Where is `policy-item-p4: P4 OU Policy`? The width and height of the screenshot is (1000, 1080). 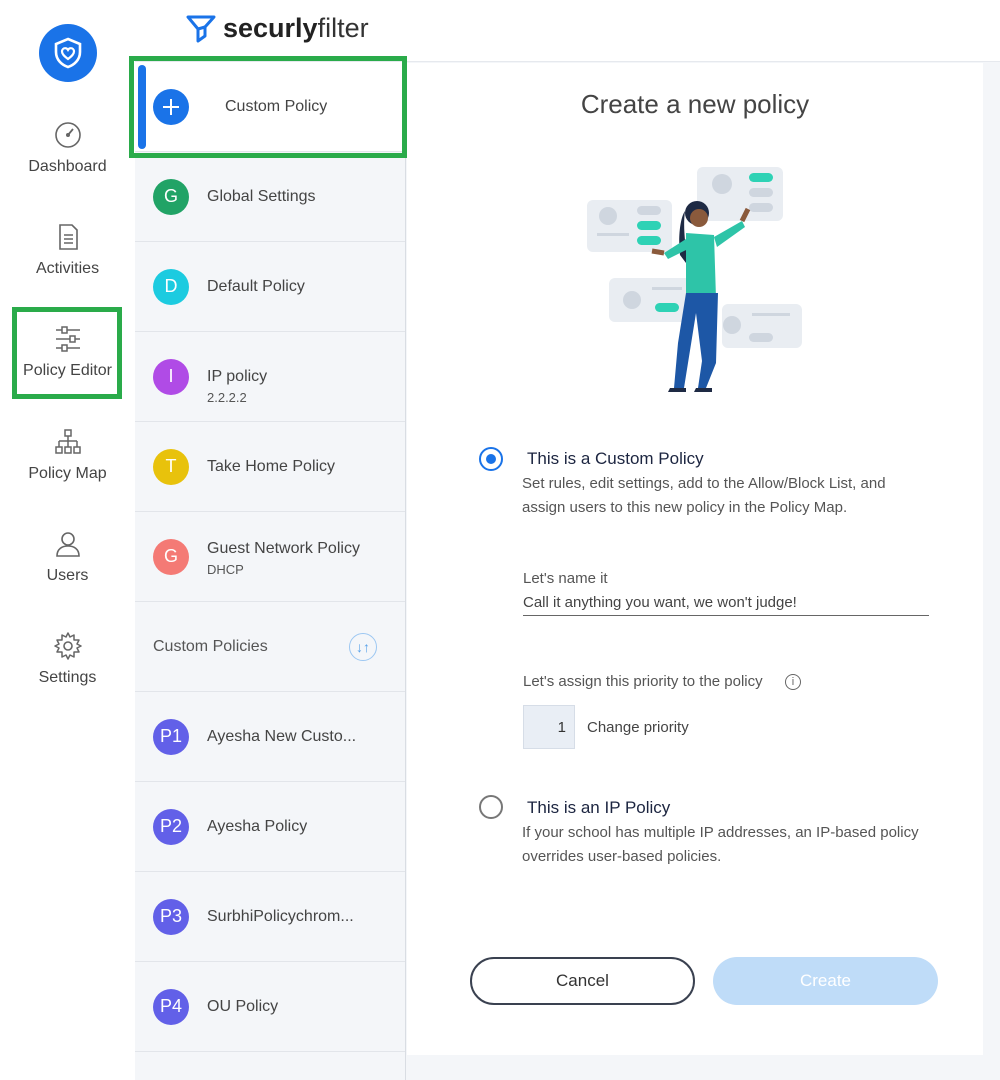 policy-item-p4: P4 OU Policy is located at coordinates (270, 1007).